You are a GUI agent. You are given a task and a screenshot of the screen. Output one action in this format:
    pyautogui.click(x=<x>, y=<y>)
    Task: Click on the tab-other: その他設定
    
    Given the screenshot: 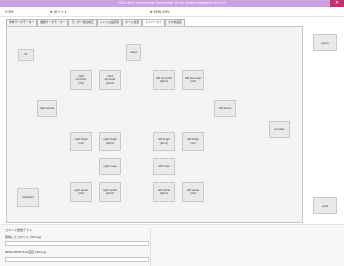 What is the action you would take?
    pyautogui.click(x=174, y=22)
    